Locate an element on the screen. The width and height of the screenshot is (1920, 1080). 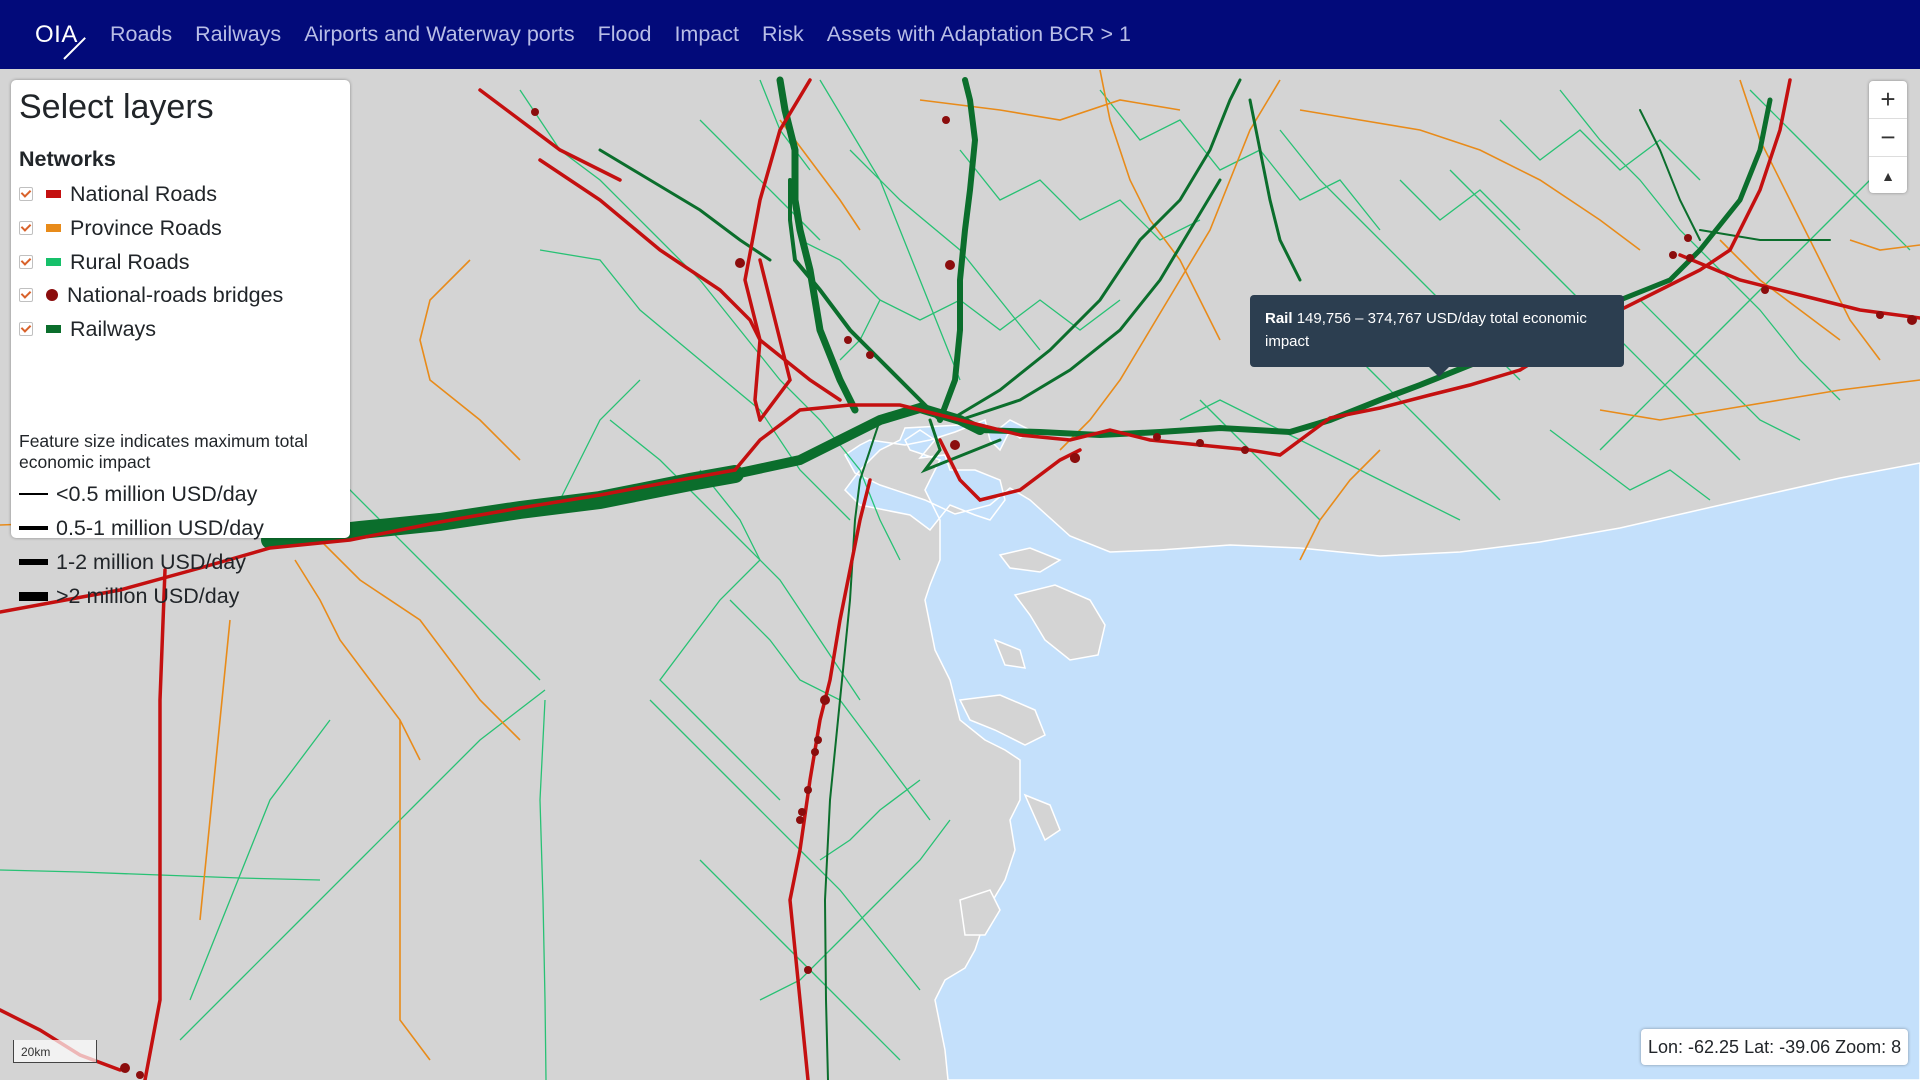
size-line-thick is located at coordinates (33, 562).